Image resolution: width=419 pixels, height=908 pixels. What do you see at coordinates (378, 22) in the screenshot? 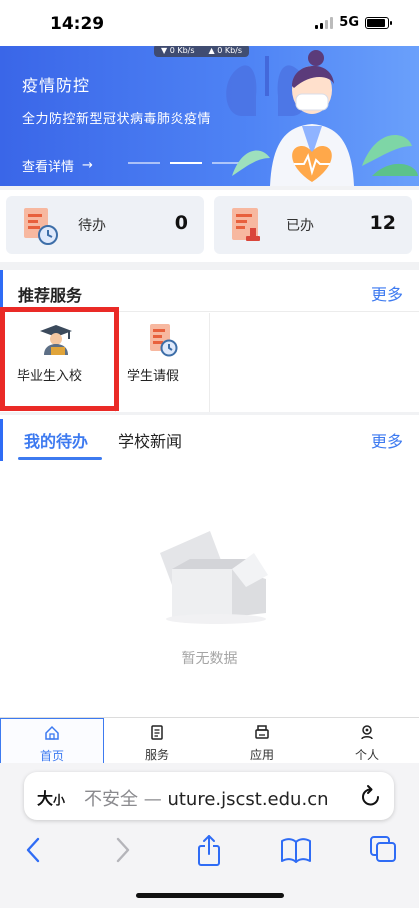
I see `battery-icon` at bounding box center [378, 22].